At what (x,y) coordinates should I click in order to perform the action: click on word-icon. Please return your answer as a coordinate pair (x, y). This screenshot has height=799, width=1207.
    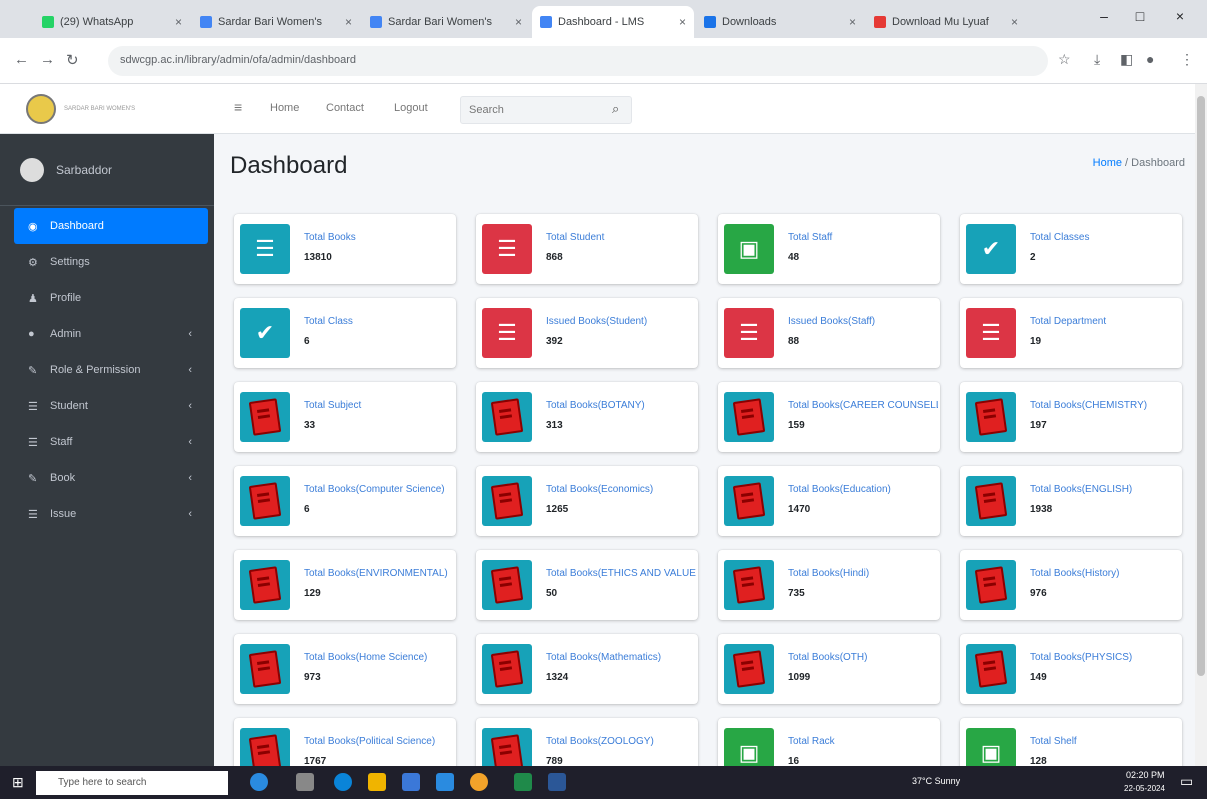
    Looking at the image, I should click on (557, 782).